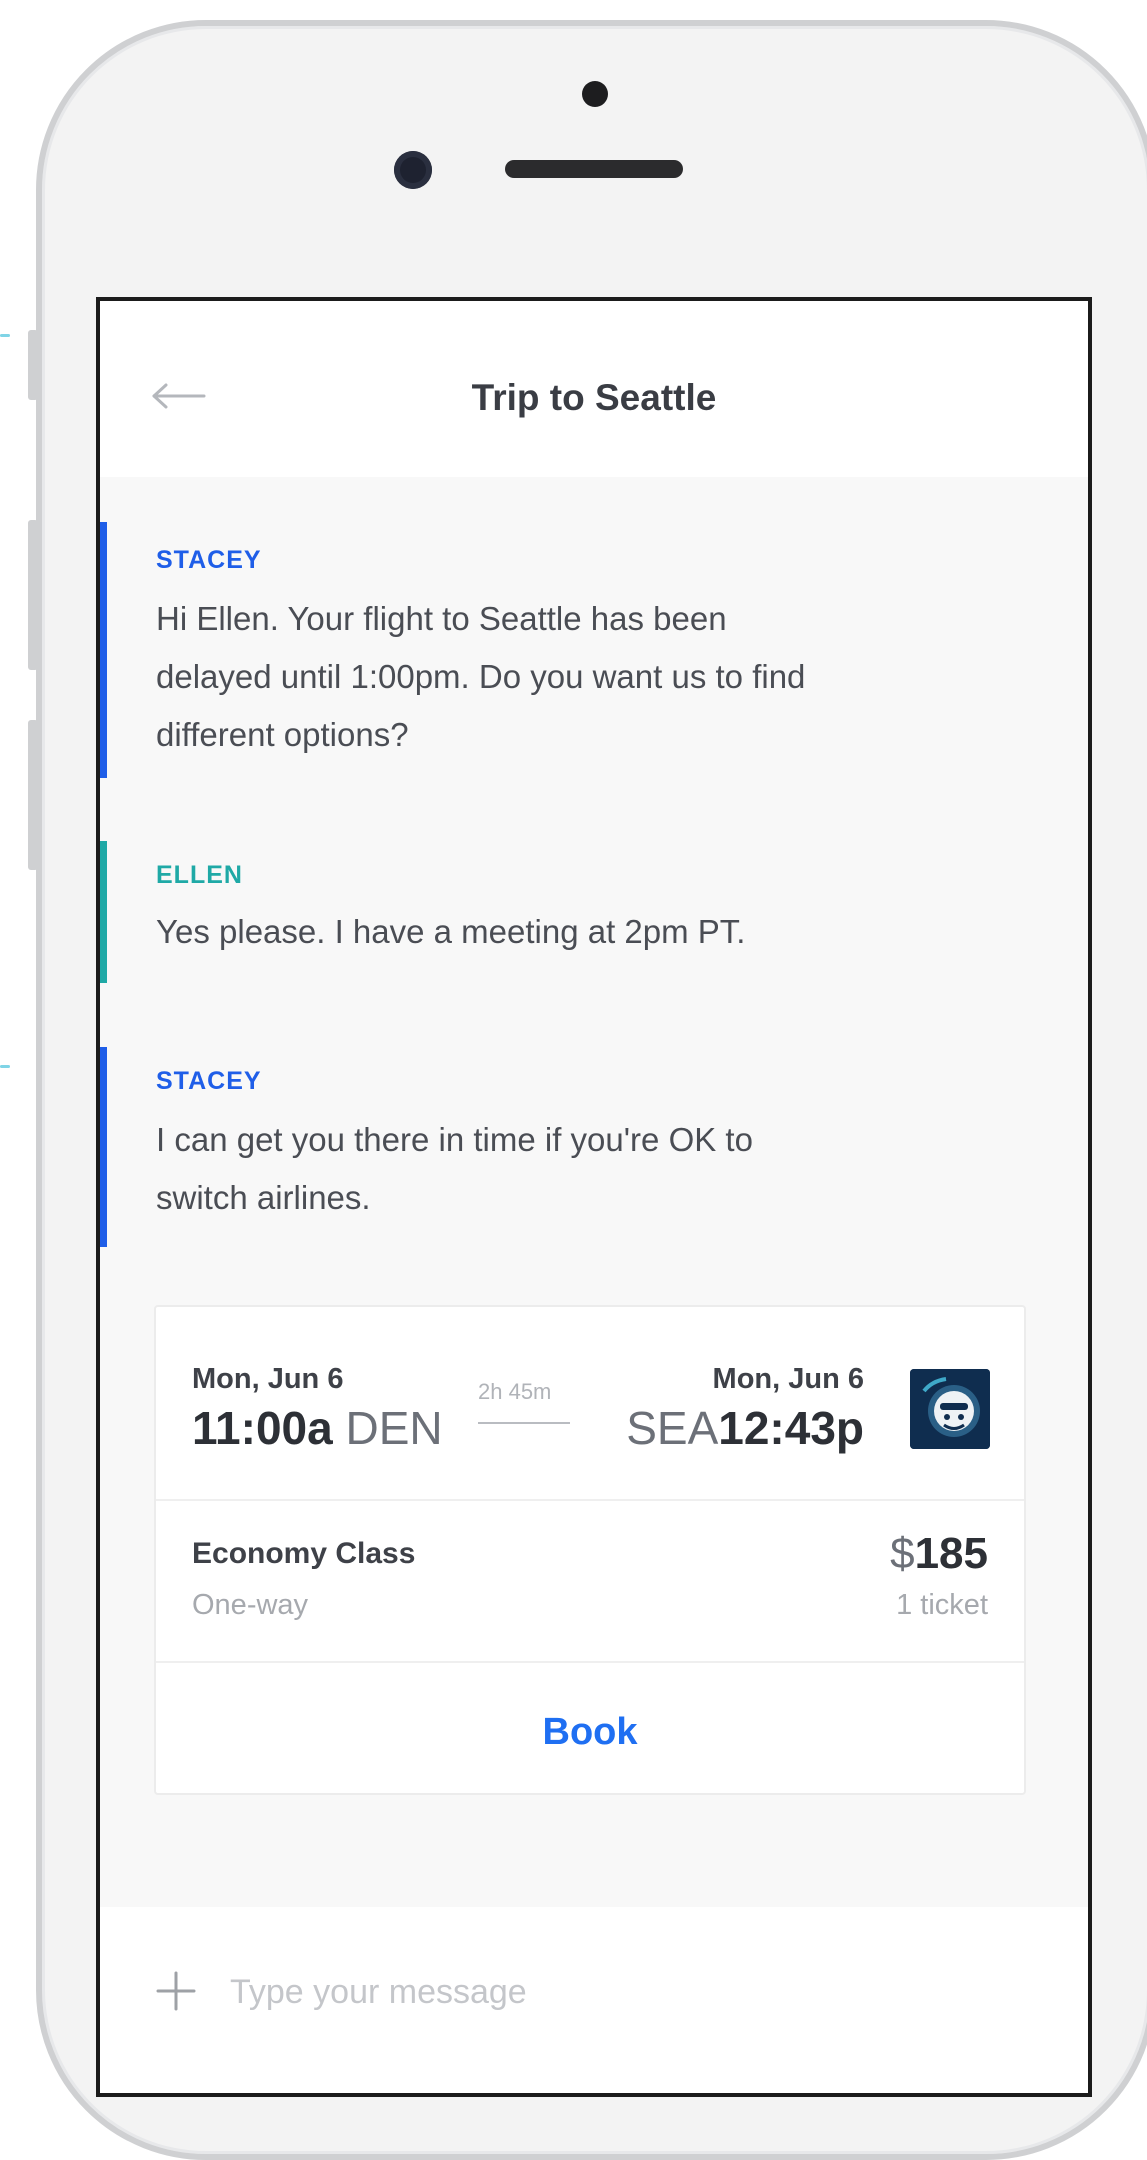 Image resolution: width=1147 pixels, height=2160 pixels. I want to click on arrival-time-airport: SEA12:43p, so click(745, 1428).